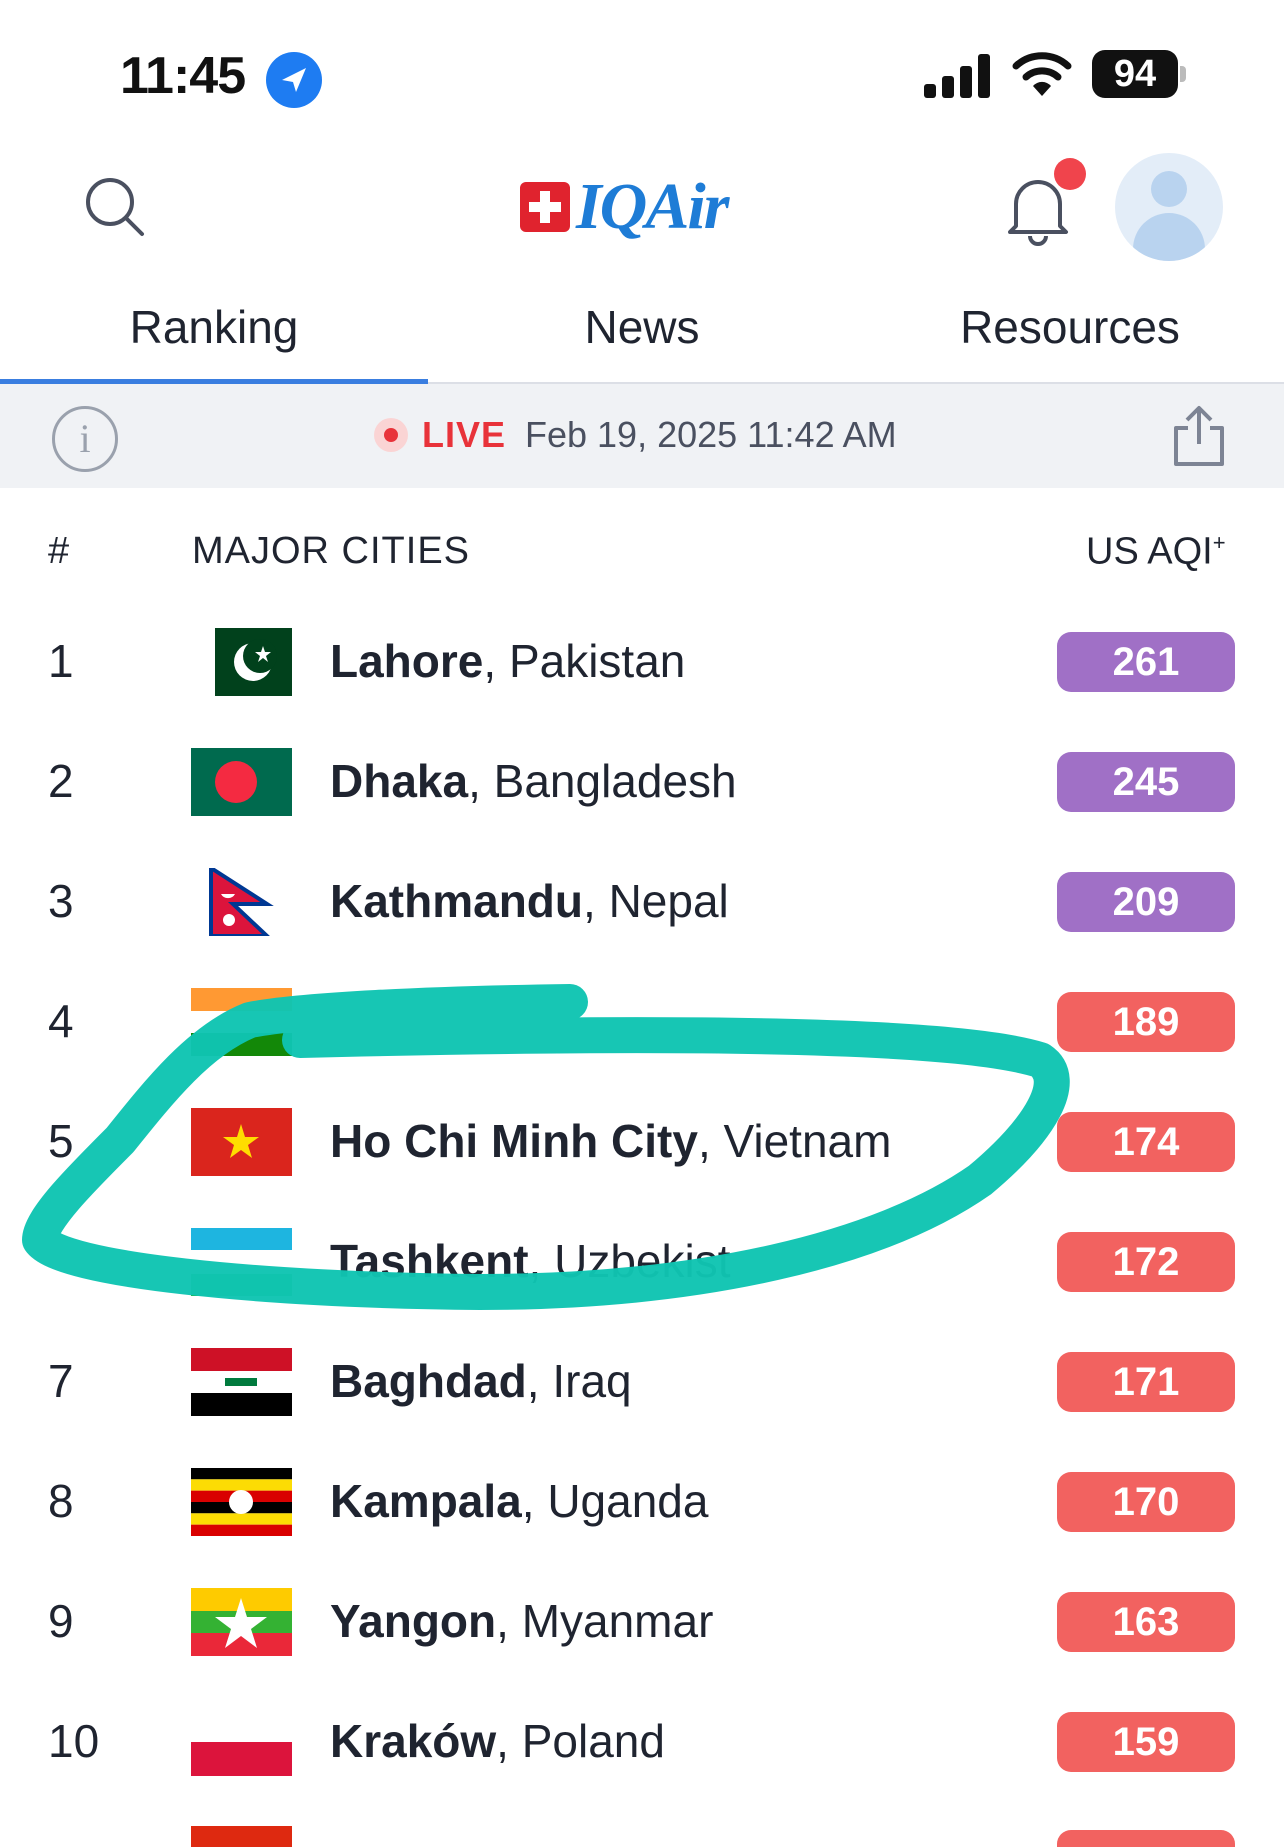  I want to click on row-rank: 10, so click(74, 1741).